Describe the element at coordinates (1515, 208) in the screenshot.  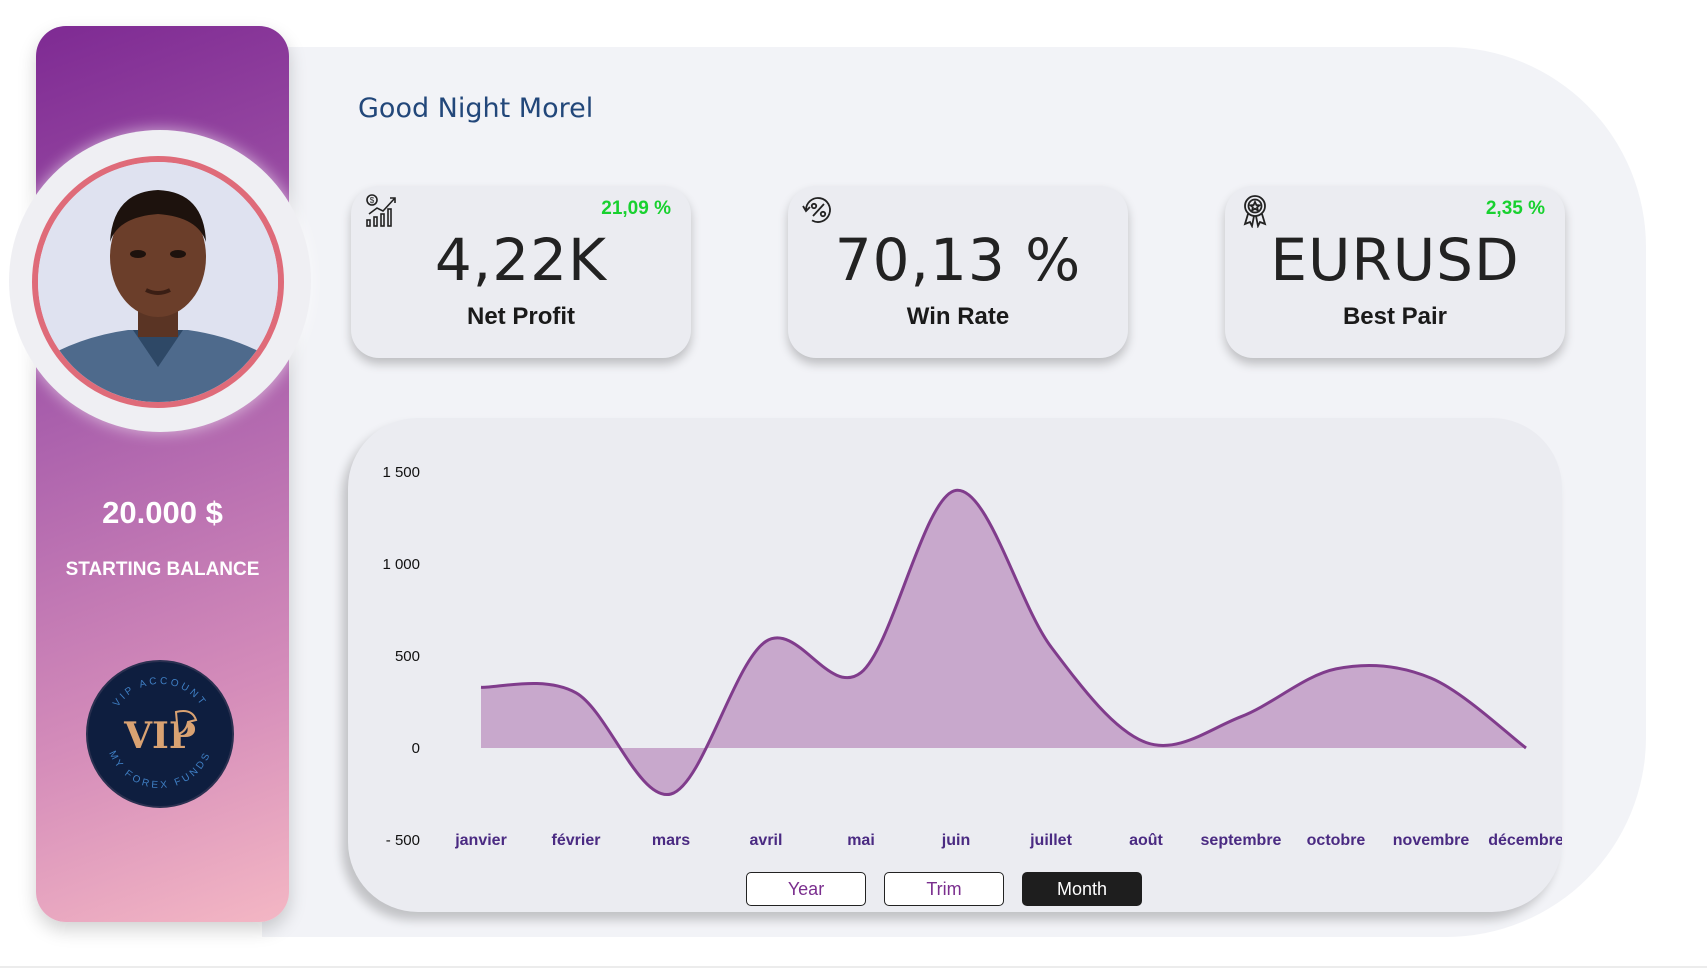
I see `best-pair-change: 2,35 %` at that location.